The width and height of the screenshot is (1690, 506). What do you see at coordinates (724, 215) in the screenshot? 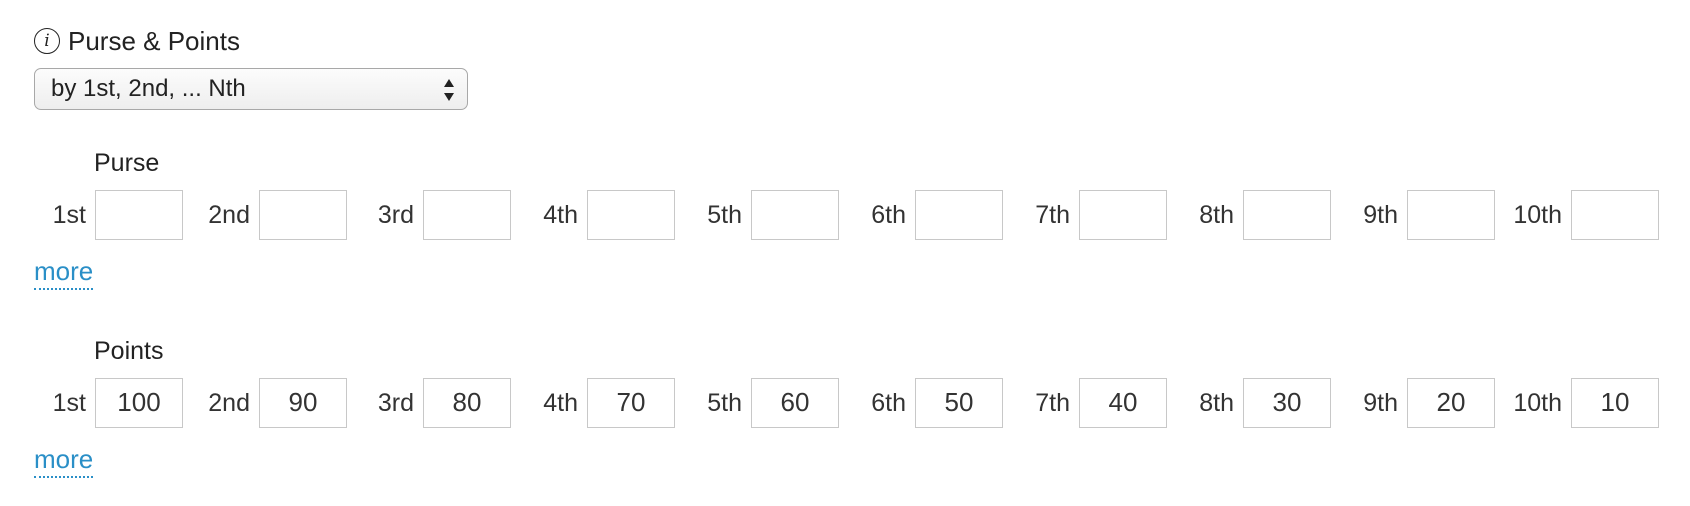
I see `purse-place-label: 5th` at bounding box center [724, 215].